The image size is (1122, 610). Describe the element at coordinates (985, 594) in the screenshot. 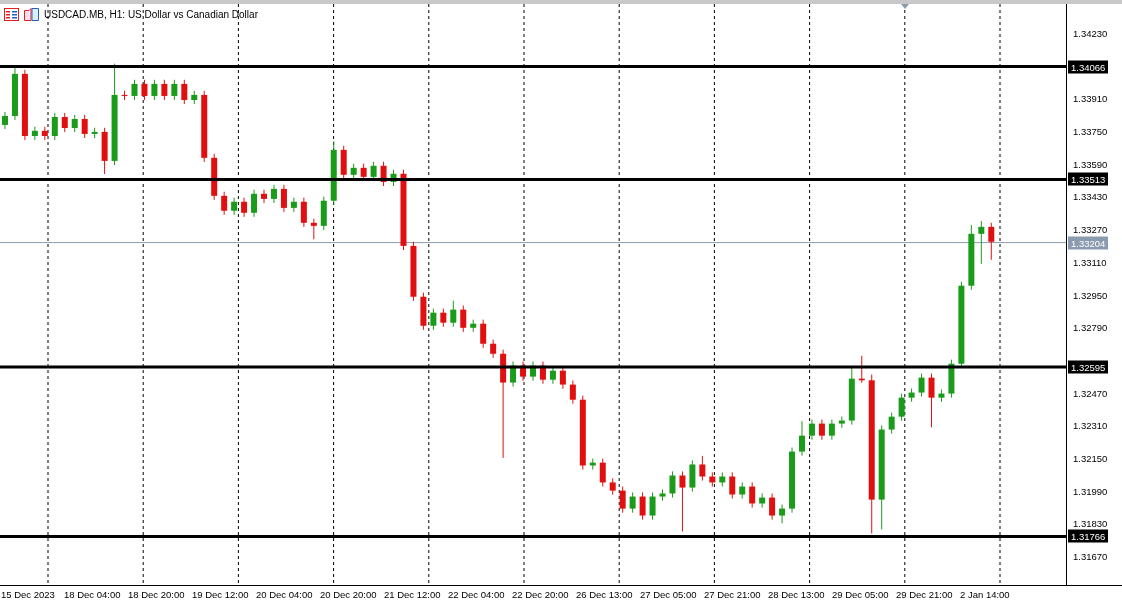

I see `time-tick-label: 2 Jan 14:00` at that location.